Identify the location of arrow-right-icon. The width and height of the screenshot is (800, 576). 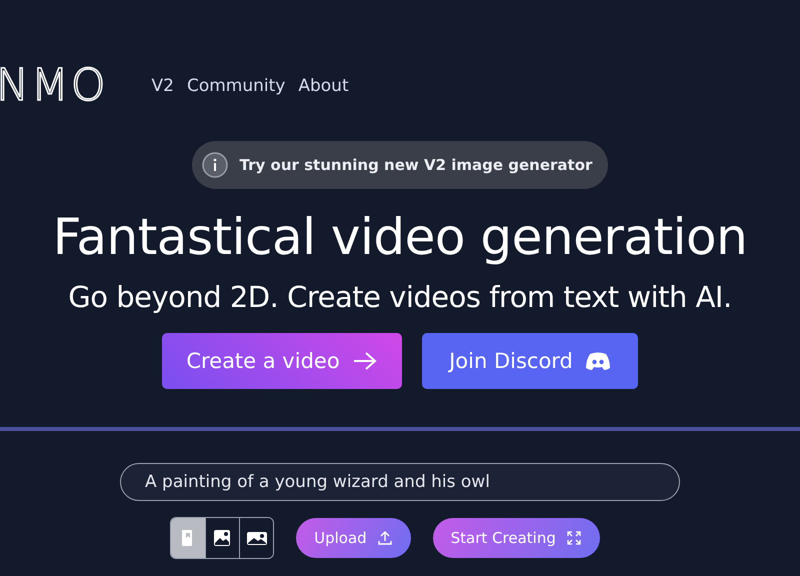
(365, 361).